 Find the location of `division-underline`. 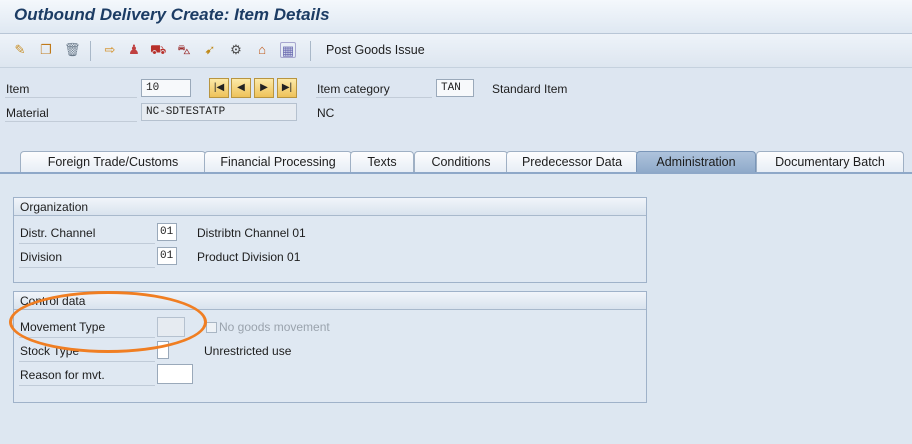

division-underline is located at coordinates (87, 267).